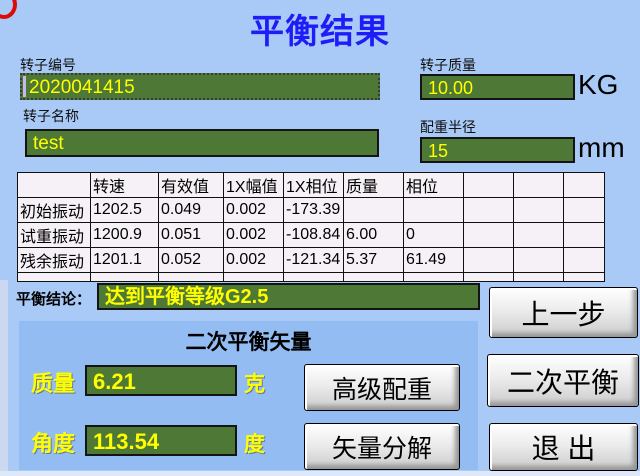  What do you see at coordinates (248, 342) in the screenshot?
I see `secondary-balance-panel-title: 二次平衡矢量` at bounding box center [248, 342].